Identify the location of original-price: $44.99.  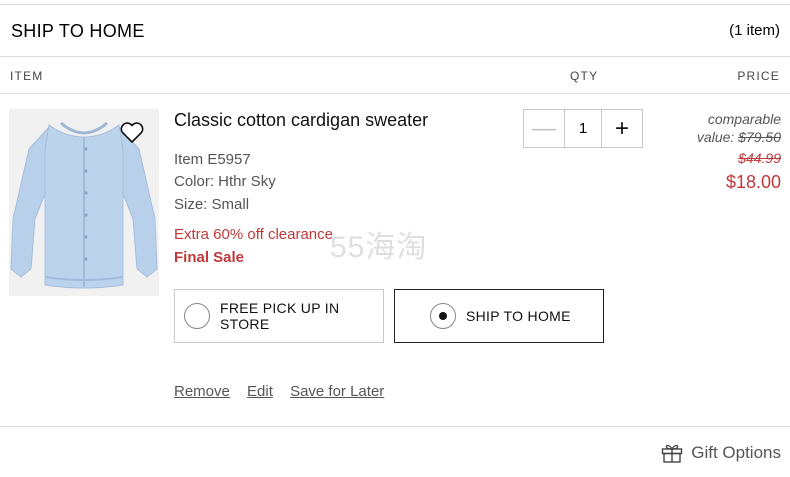
(759, 158).